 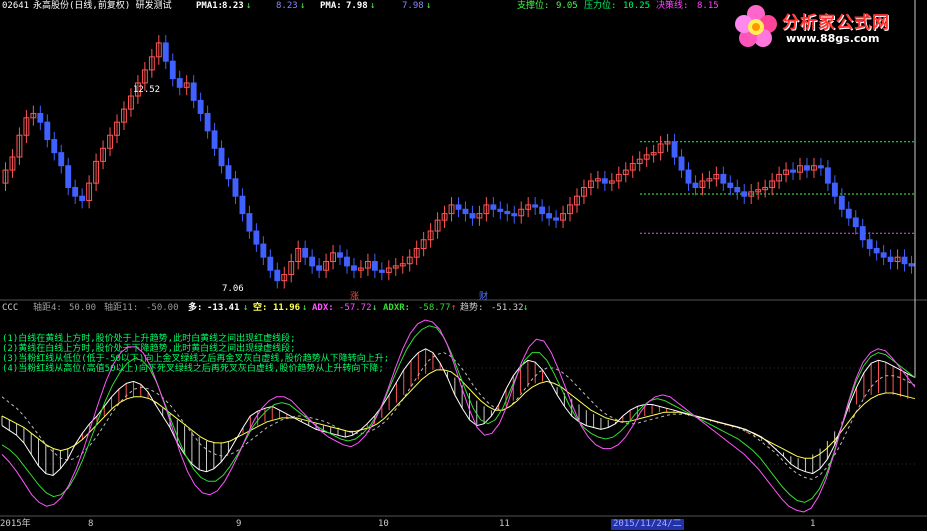 I want to click on duo-label: 多:, so click(x=195, y=308).